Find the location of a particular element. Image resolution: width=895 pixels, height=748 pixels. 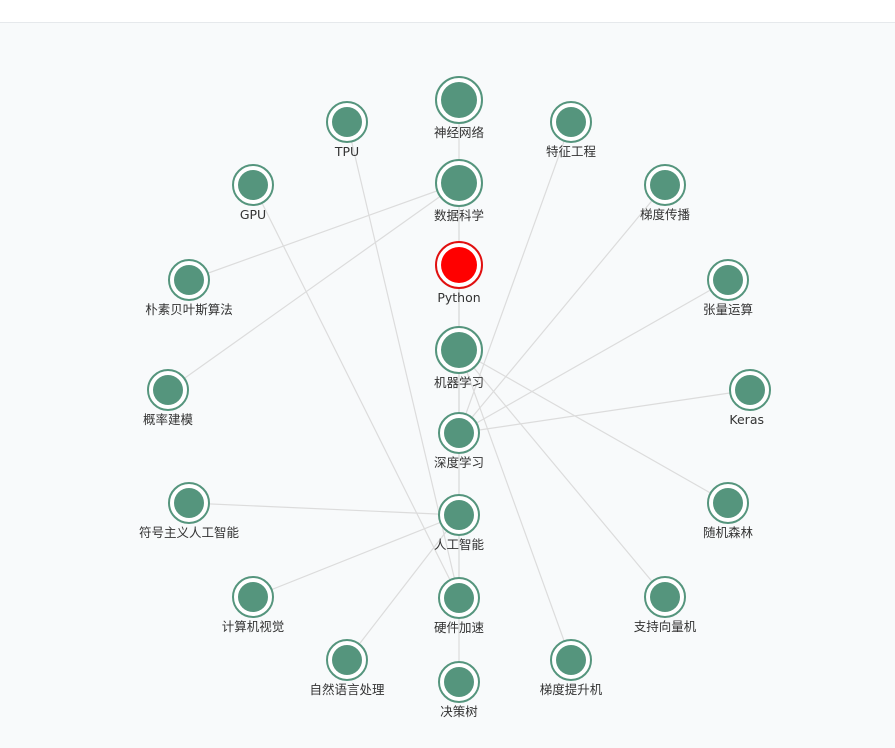

graph-node-yingjian: 硬件加速 is located at coordinates (459, 606).